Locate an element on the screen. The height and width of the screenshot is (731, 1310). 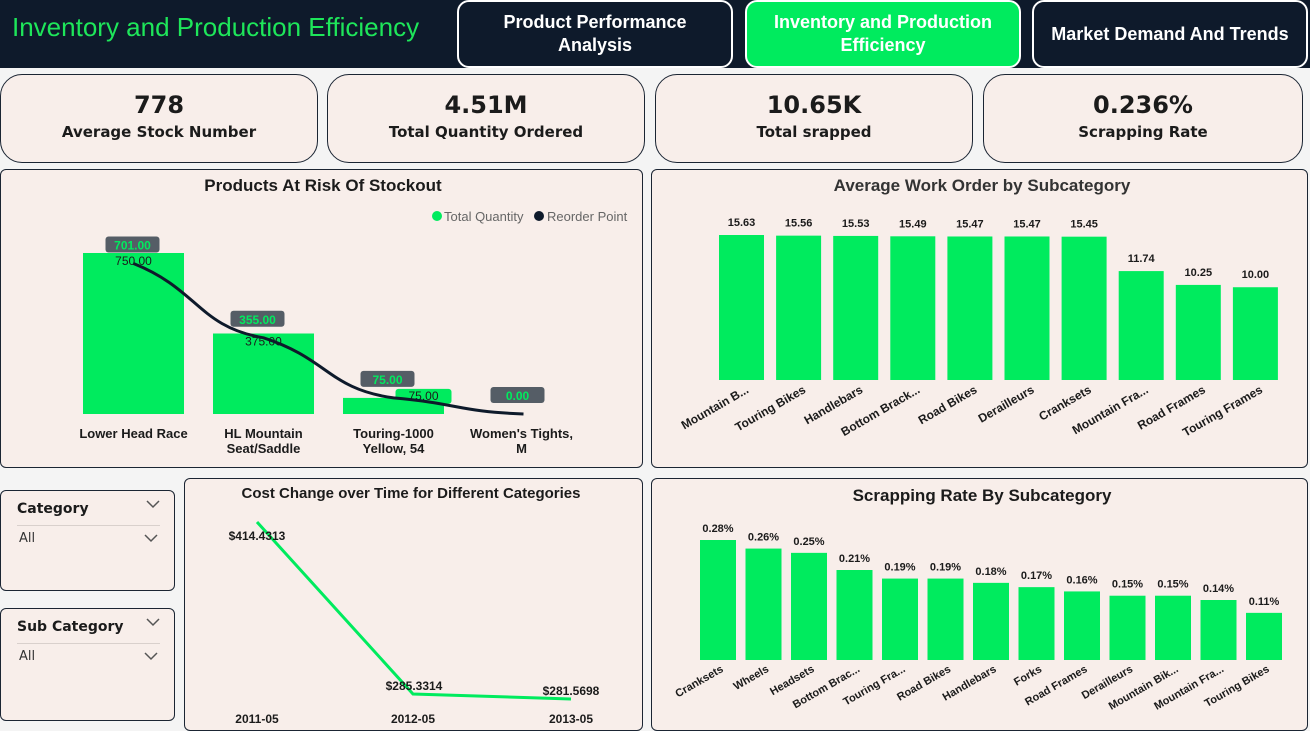
data-label: $281.5698 is located at coordinates (571, 691).